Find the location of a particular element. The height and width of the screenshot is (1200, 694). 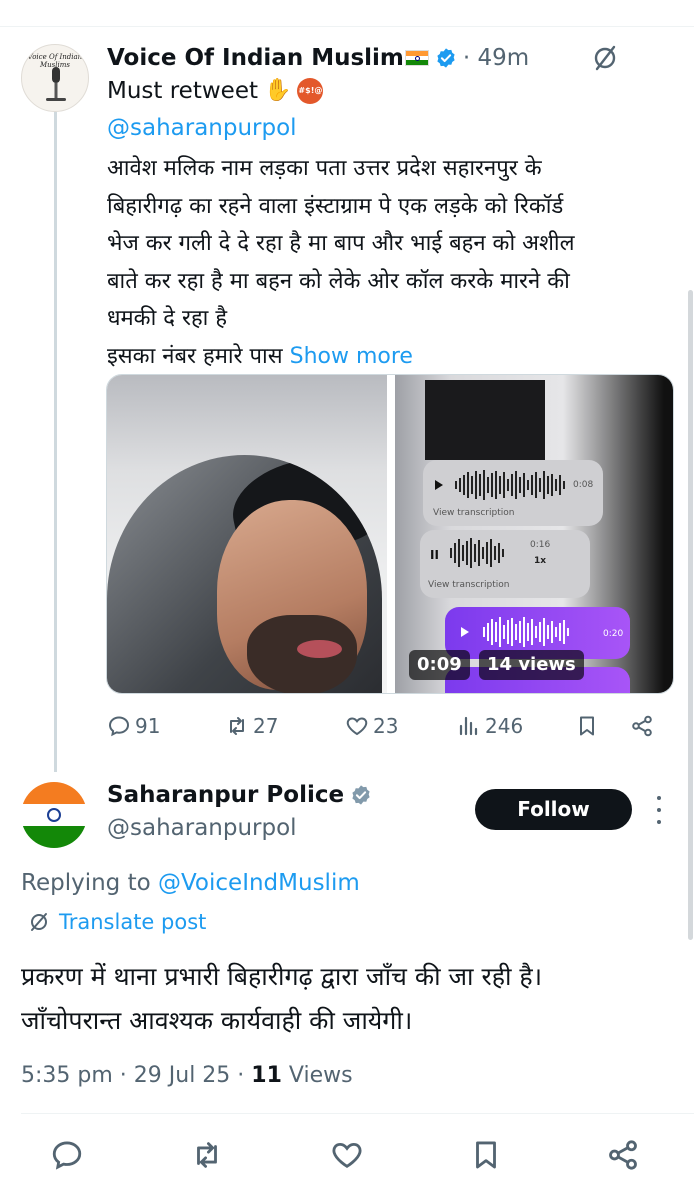

voice-duration: 0:08 is located at coordinates (583, 485).